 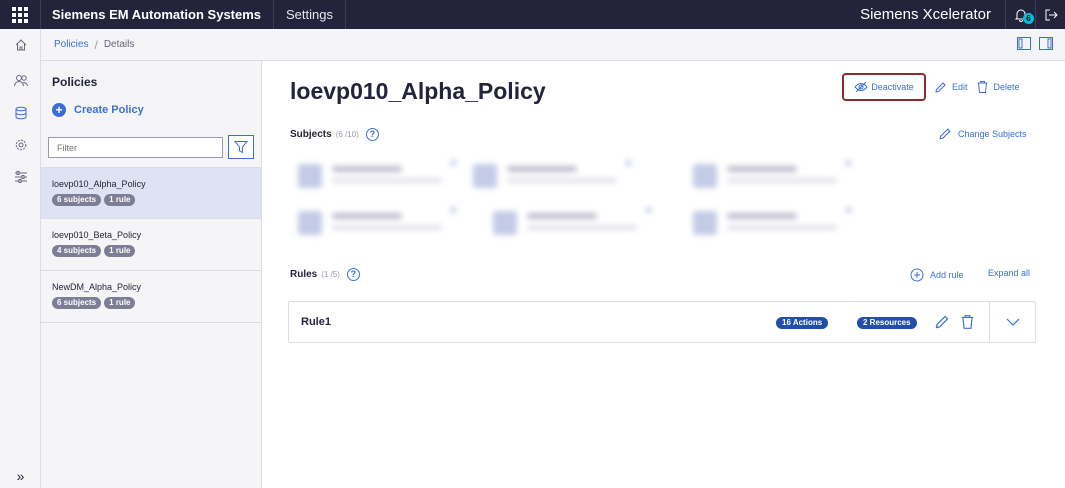 I want to click on filter-button, so click(x=241, y=147).